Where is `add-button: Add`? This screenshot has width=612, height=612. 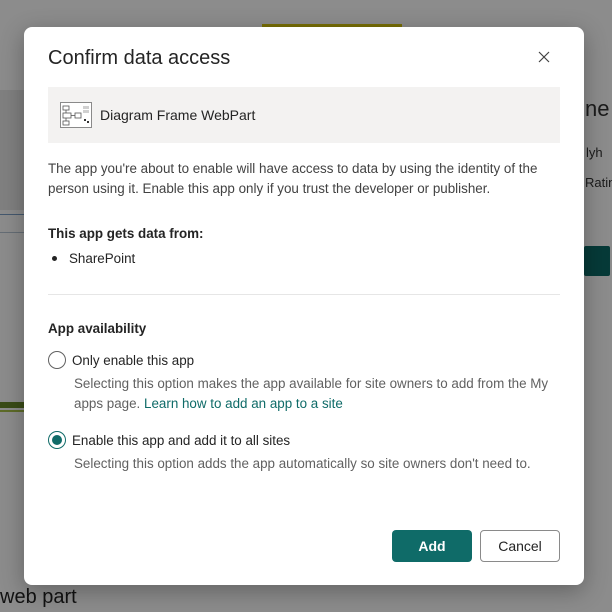
add-button: Add is located at coordinates (432, 546).